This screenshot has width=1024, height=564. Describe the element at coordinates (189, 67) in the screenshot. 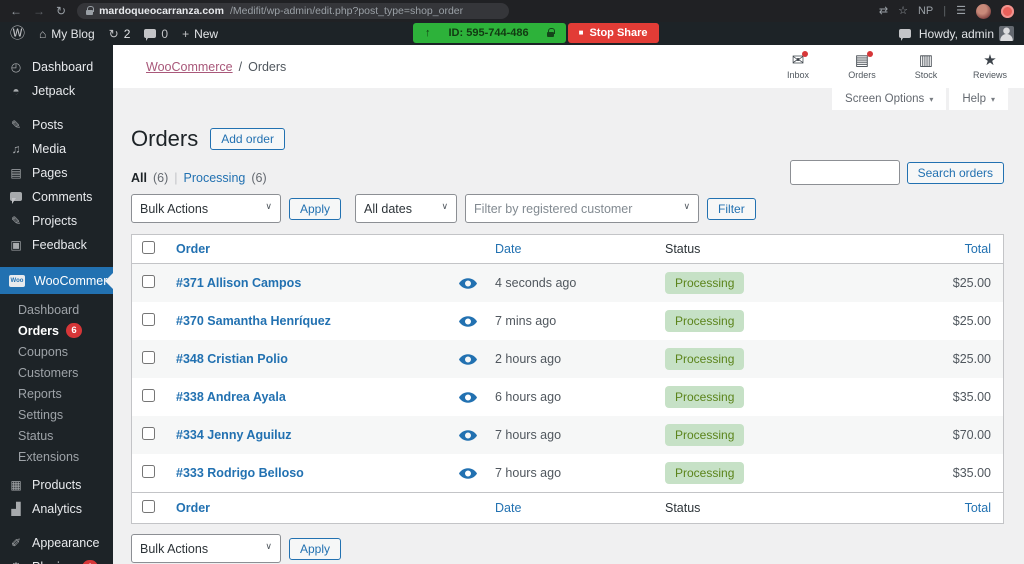

I see `breadcrumb-woocommerce-link: WooCommerce` at that location.